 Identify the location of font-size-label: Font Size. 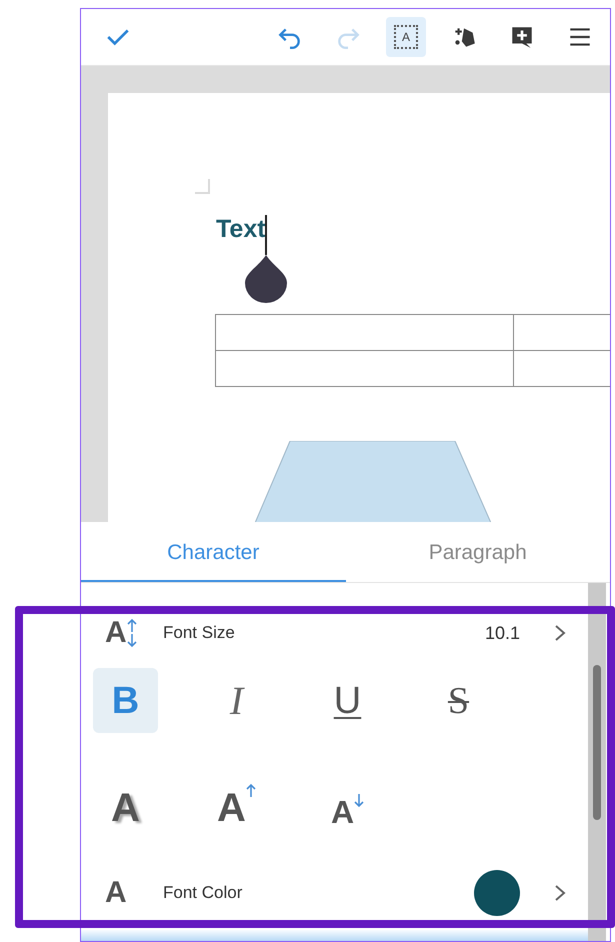
(199, 633).